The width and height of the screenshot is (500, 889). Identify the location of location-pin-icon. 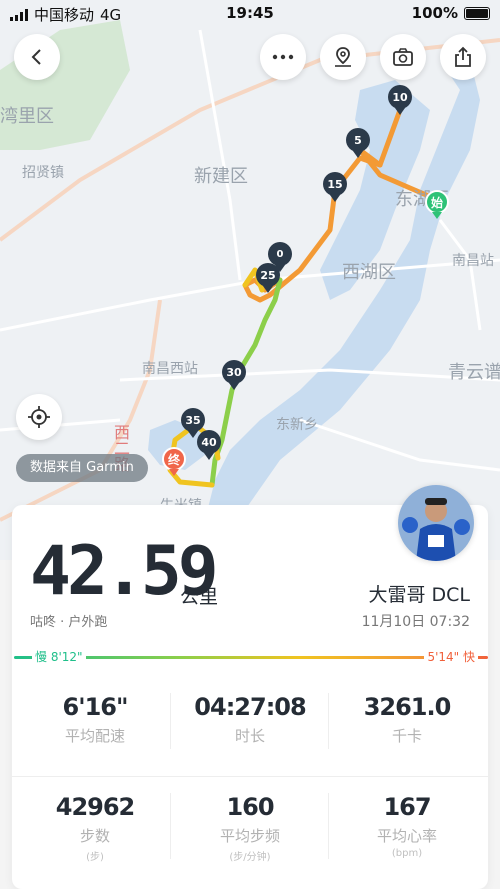
(343, 57).